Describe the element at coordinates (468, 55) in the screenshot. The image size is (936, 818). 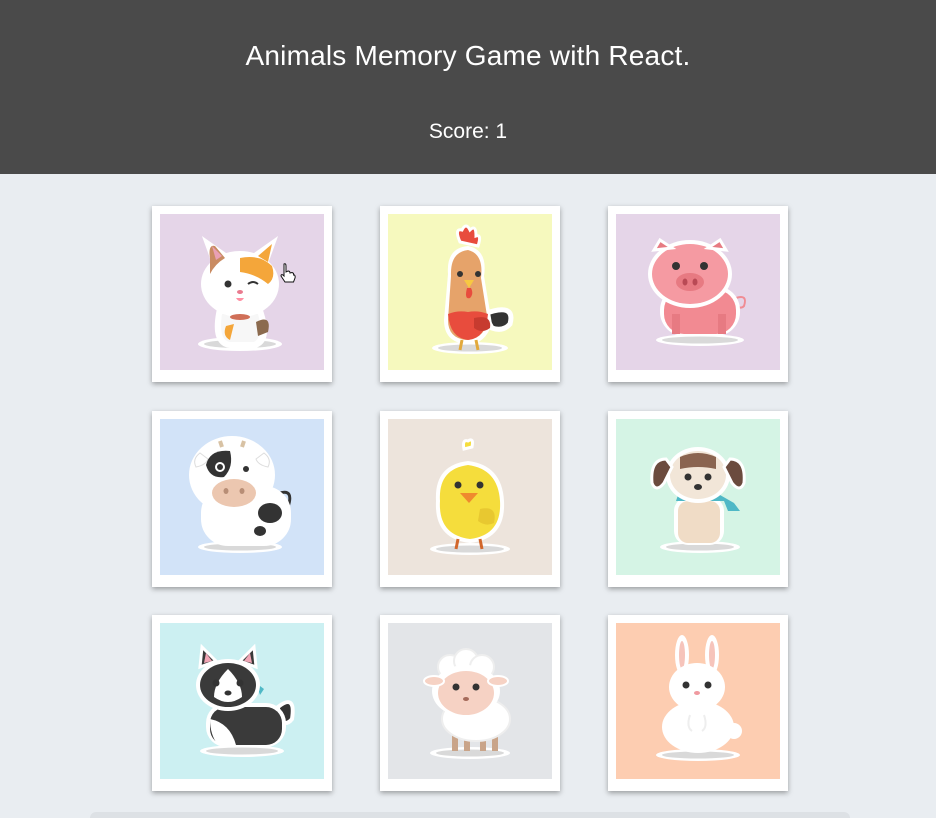
I see `page-title: Animals Memory Game with React.` at that location.